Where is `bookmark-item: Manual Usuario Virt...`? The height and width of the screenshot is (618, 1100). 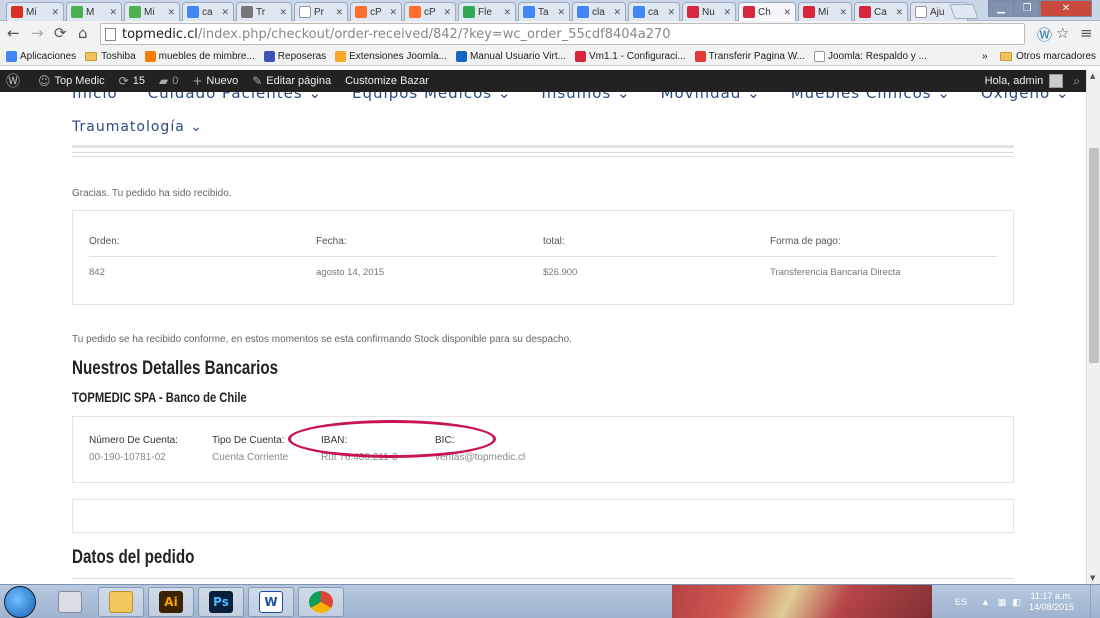 bookmark-item: Manual Usuario Virt... is located at coordinates (510, 56).